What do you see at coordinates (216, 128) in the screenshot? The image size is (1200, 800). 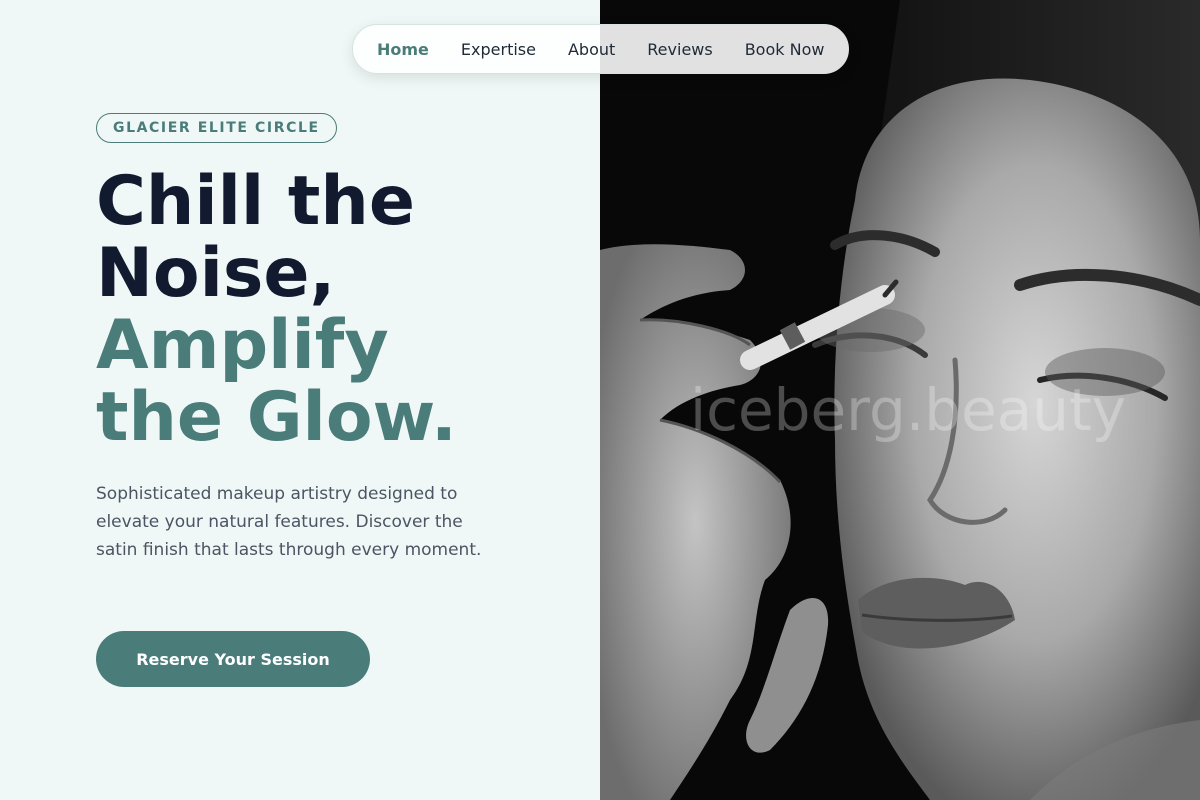 I see `hero-badge: GLACIER ELITE CIRCLE` at bounding box center [216, 128].